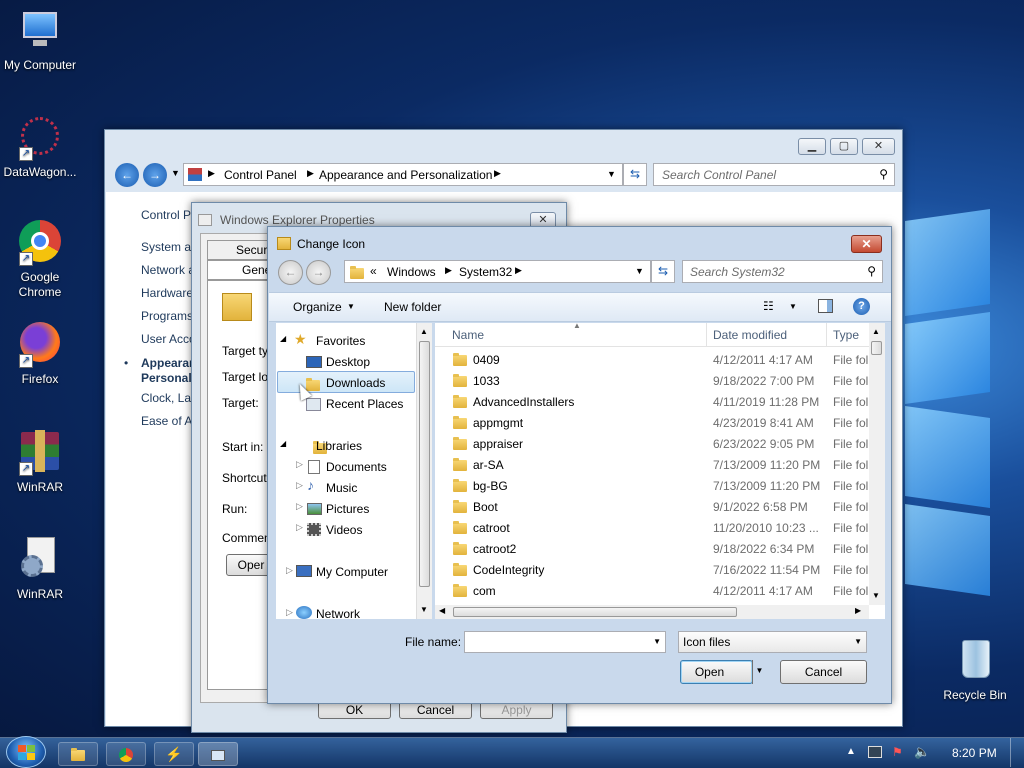 Image resolution: width=1024 pixels, height=768 pixels. I want to click on nav-scrollbar: ▲ ▼, so click(424, 471).